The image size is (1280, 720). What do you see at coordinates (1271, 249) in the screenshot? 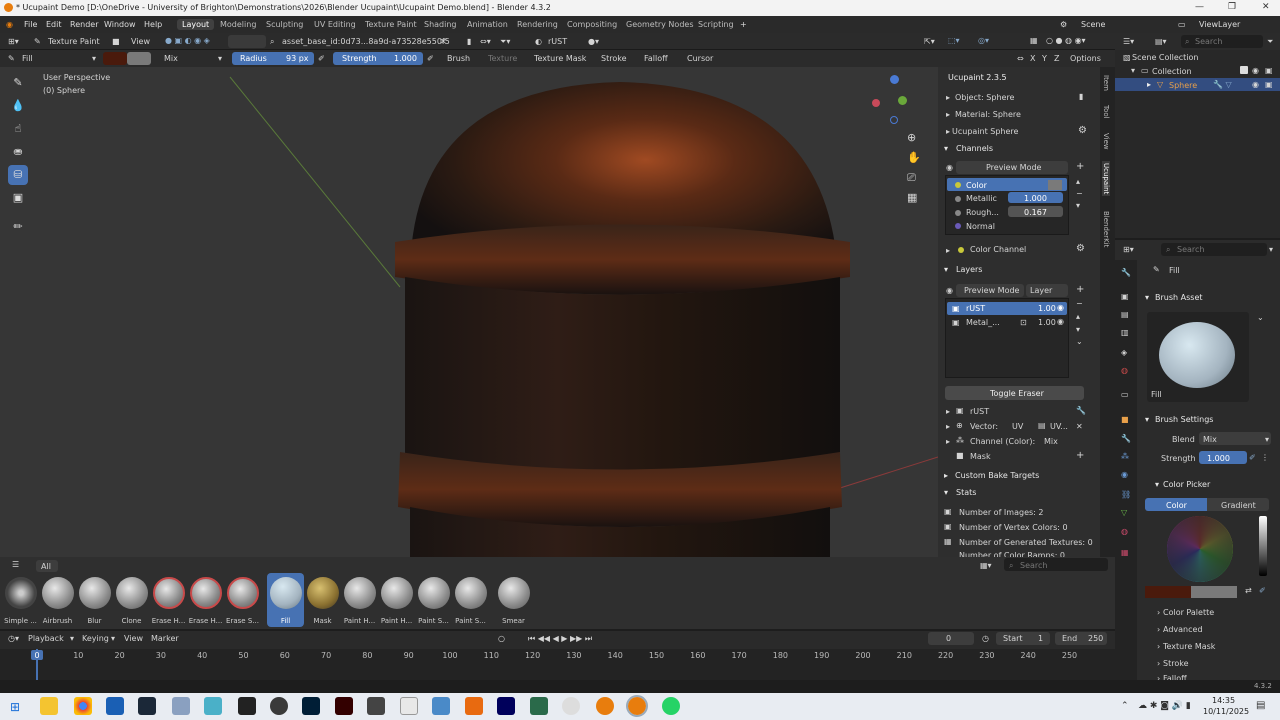
I see `properties-dropdown-icon: ▾` at bounding box center [1271, 249].